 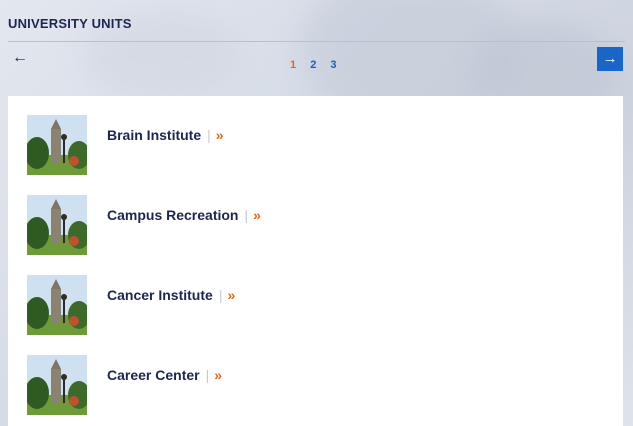 What do you see at coordinates (307, 145) in the screenshot?
I see `list-item: Brain Institute | »` at bounding box center [307, 145].